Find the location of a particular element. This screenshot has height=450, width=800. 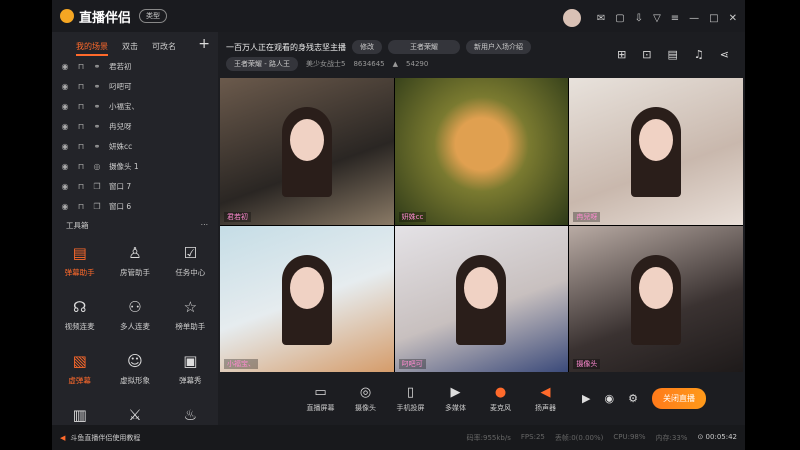

fps: FPS:25 is located at coordinates (532, 436).